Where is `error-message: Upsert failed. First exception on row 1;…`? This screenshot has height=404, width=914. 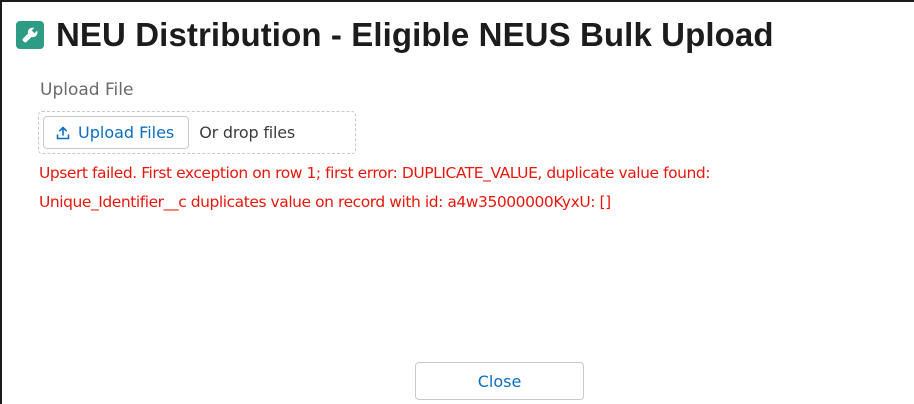
error-message: Upsert failed. First exception on row 1;… is located at coordinates (476, 188).